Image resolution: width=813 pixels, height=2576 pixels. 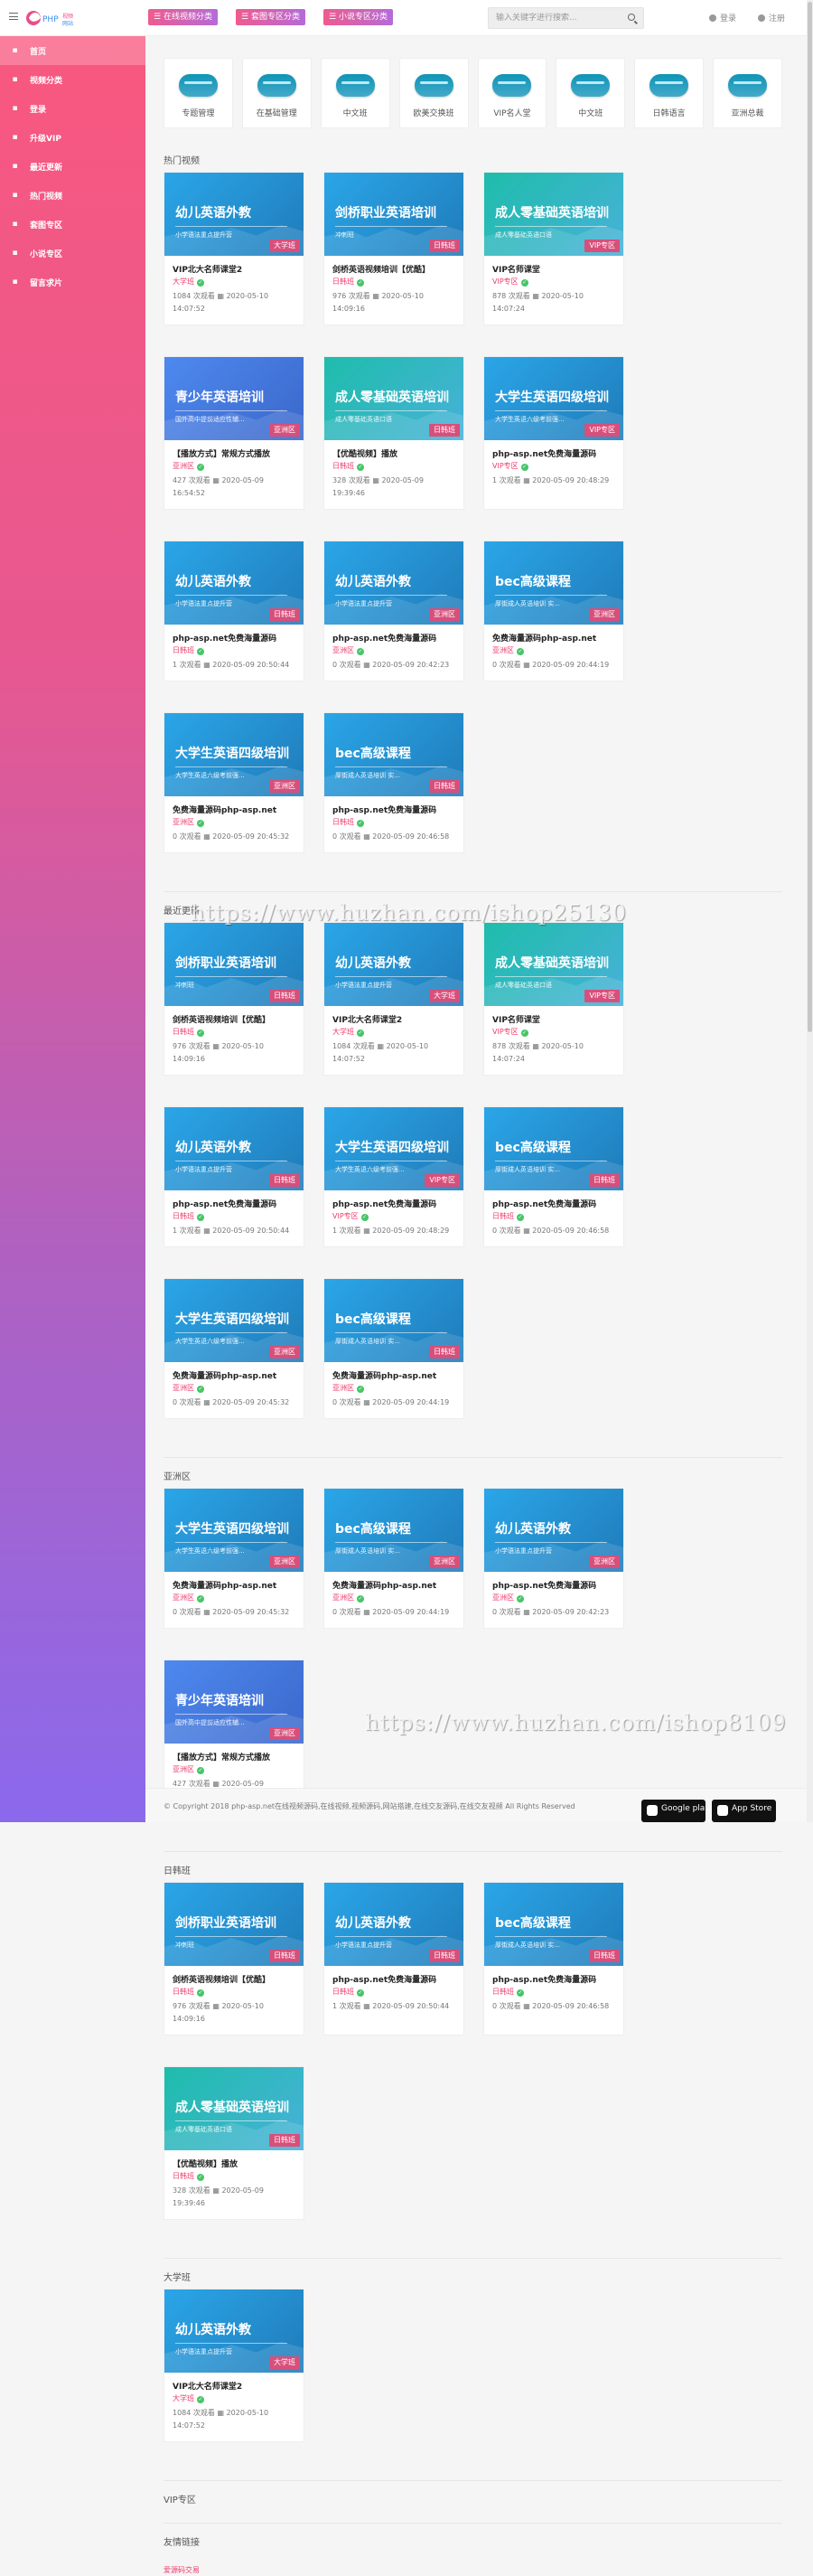 I want to click on sidebar-item-3: ▪ 升级VIP, so click(x=72, y=137).